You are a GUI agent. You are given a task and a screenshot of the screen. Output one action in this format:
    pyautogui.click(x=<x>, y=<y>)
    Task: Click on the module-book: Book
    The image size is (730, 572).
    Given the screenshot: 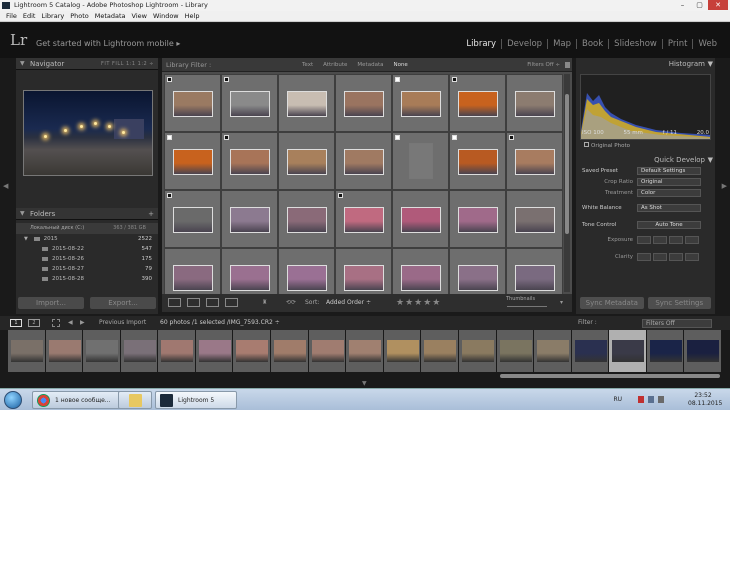 What is the action you would take?
    pyautogui.click(x=593, y=44)
    